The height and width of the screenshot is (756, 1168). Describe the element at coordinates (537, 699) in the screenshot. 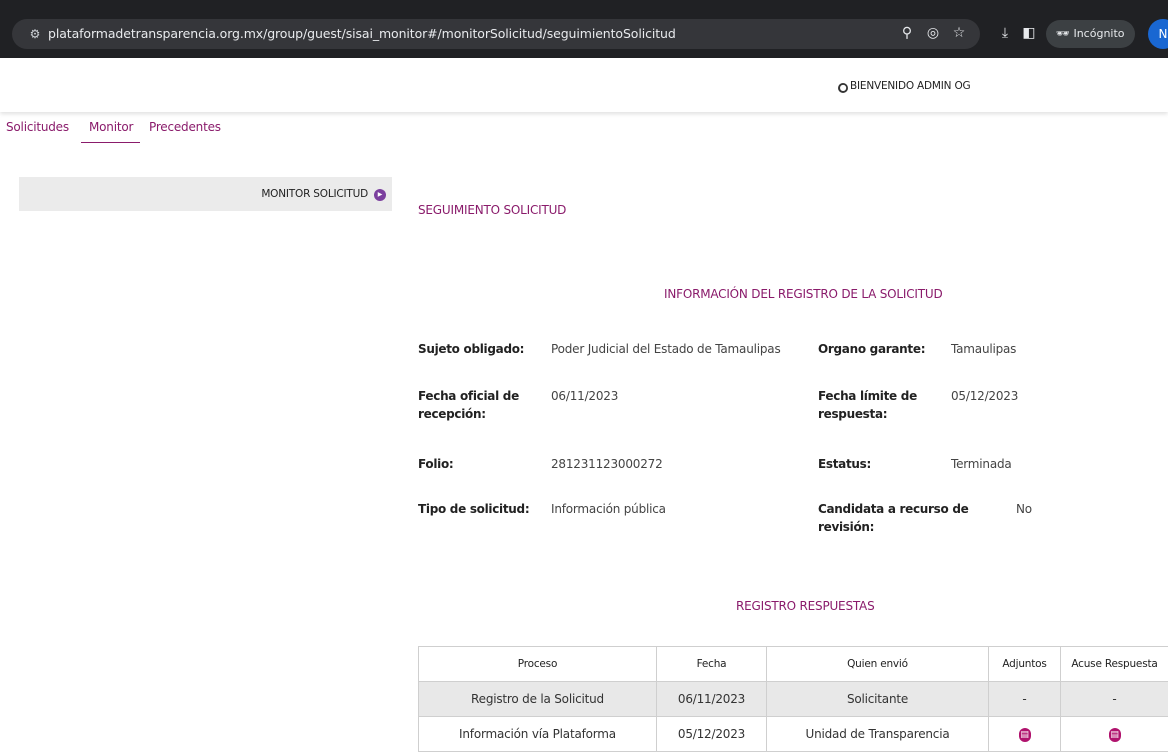

I see `cell-proceso: Registro de la Solicitud` at that location.